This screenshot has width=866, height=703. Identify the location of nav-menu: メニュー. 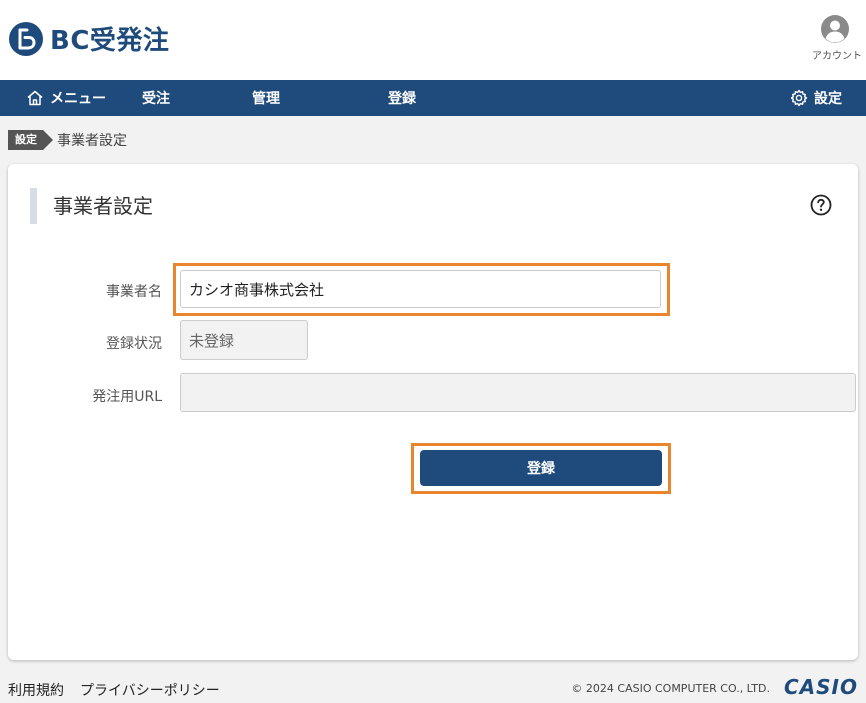
(66, 98).